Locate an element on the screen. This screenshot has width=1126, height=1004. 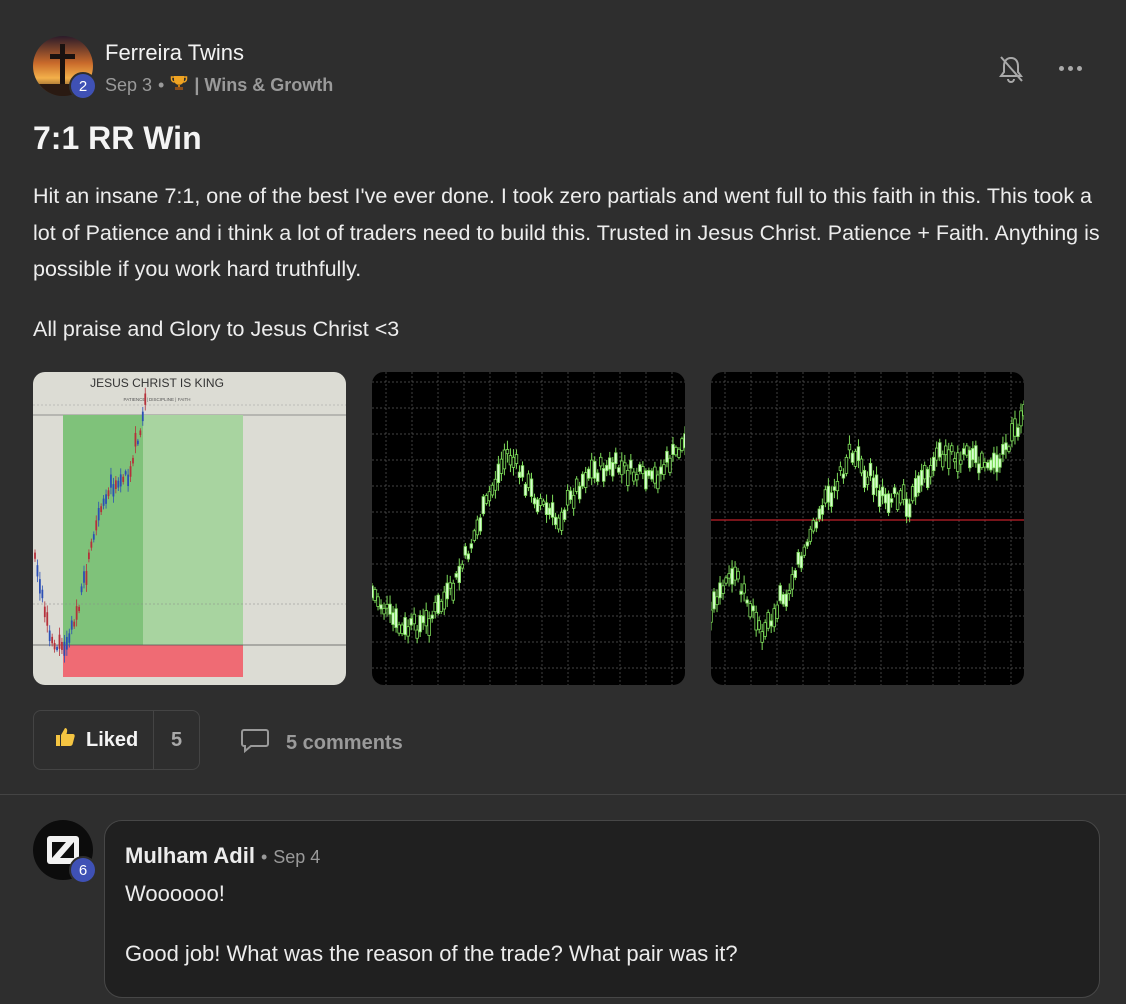
comments-link: 5 comments is located at coordinates (321, 743).